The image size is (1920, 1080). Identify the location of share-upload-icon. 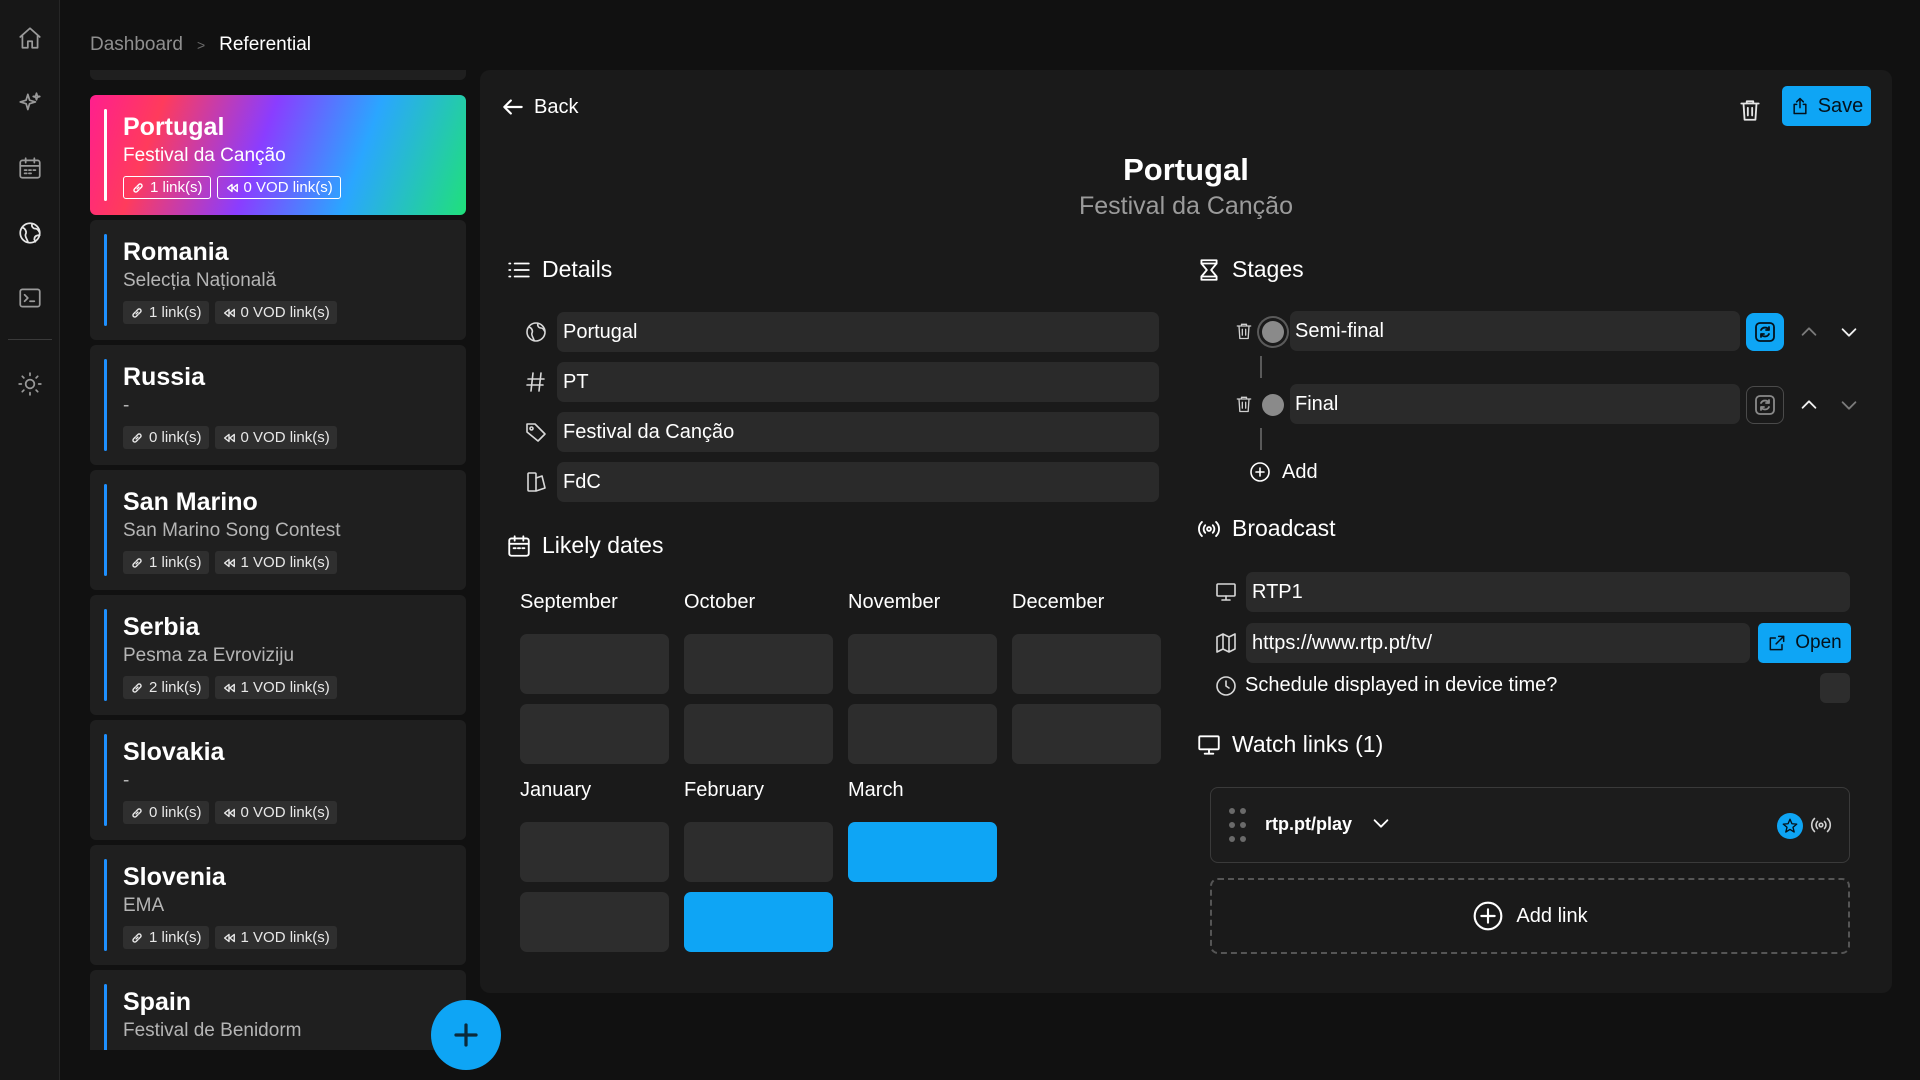
(1800, 106).